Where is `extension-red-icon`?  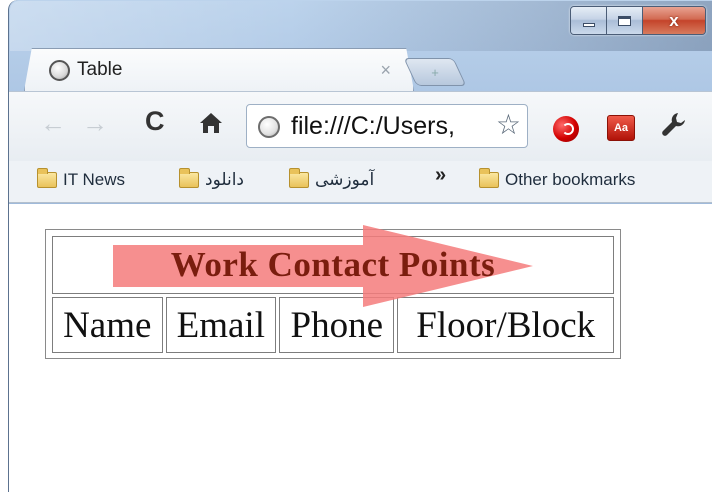
extension-red-icon is located at coordinates (566, 129).